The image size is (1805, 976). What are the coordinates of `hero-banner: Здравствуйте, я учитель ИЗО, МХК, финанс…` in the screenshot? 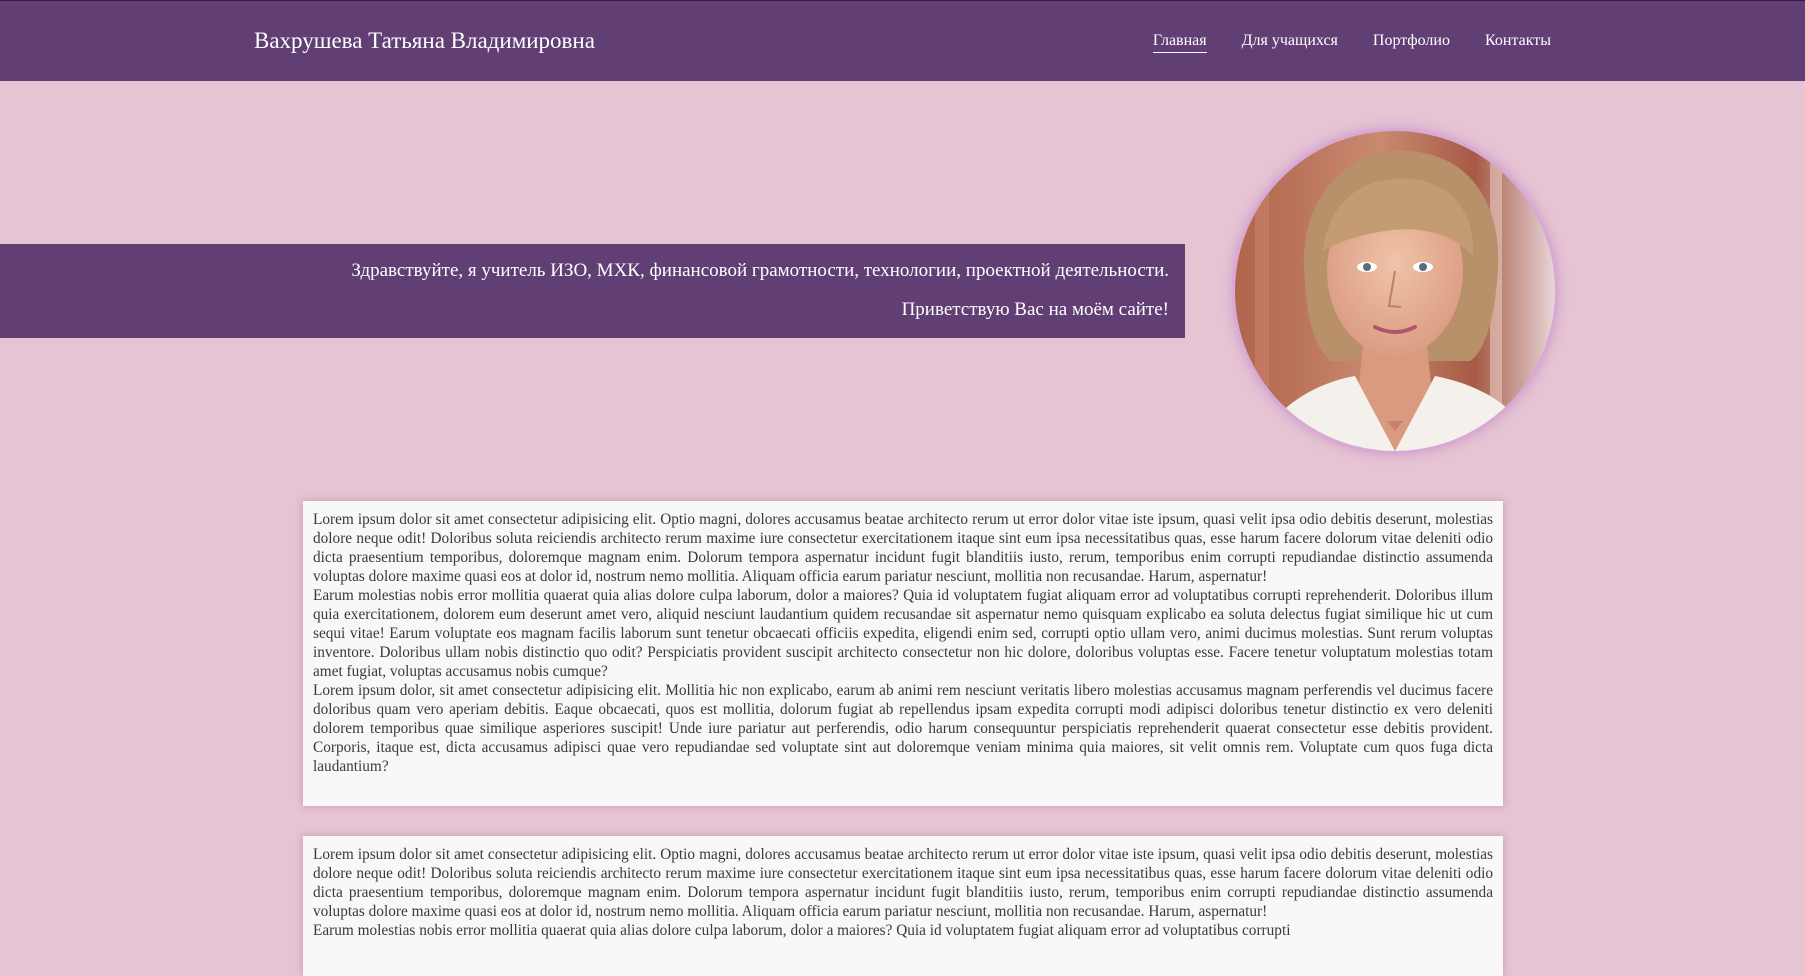 It's located at (592, 291).